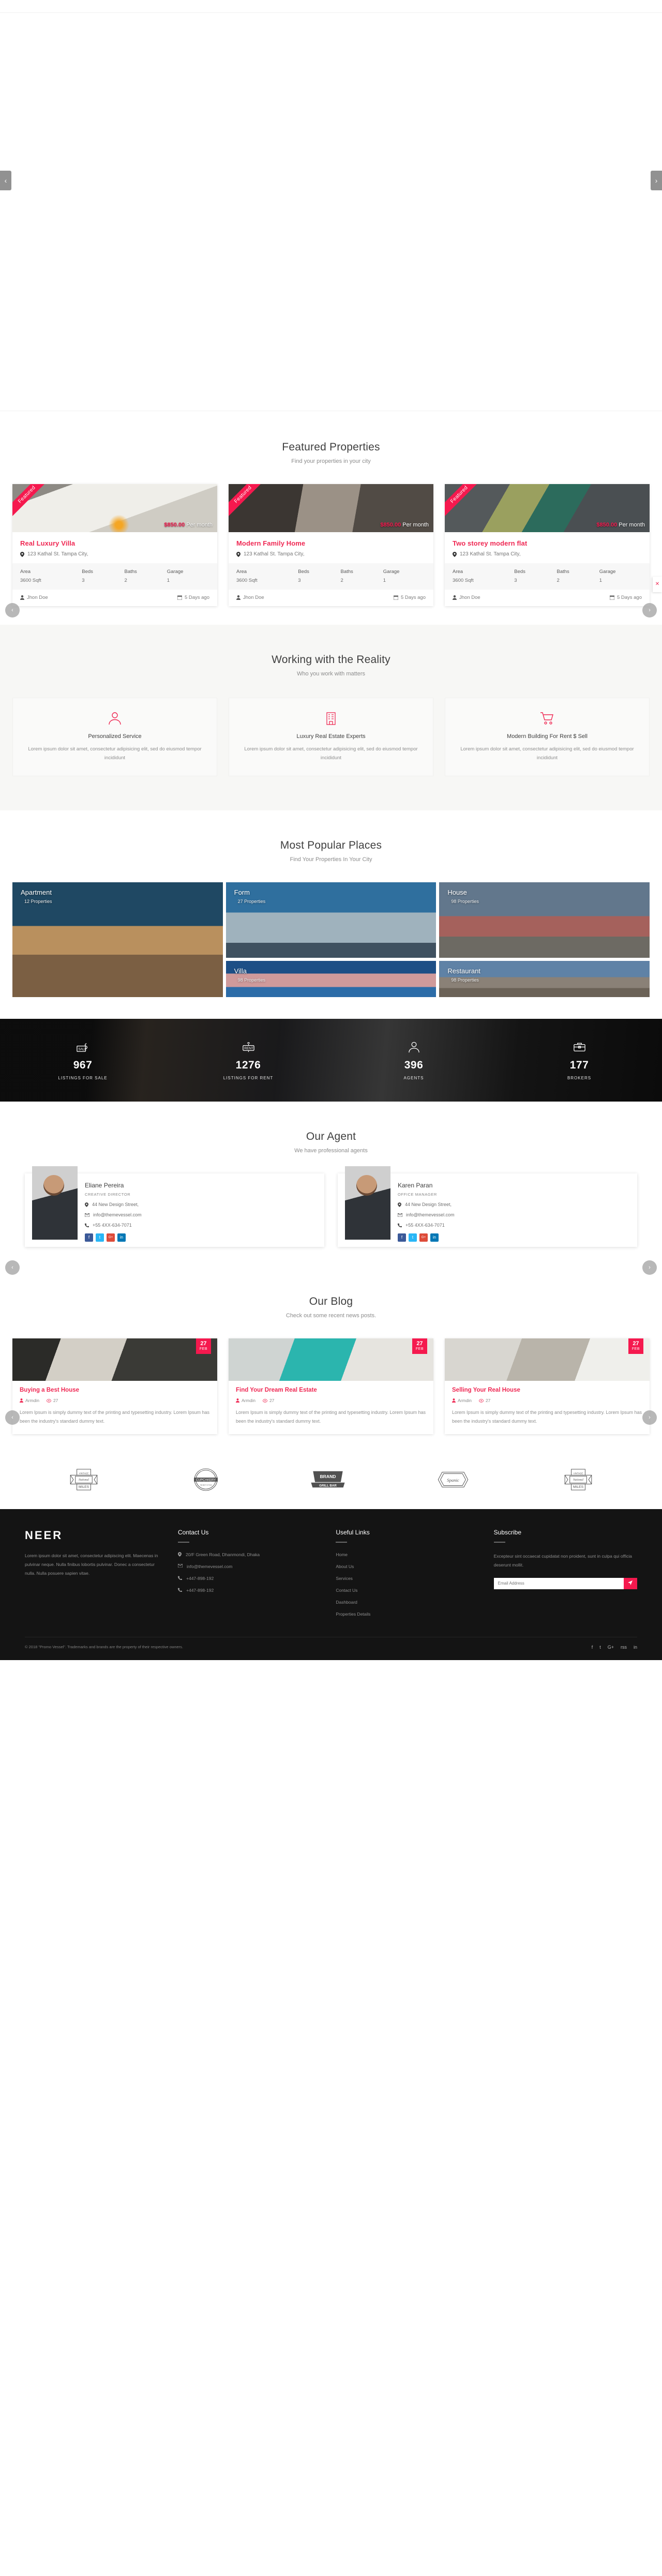  What do you see at coordinates (632, 525) in the screenshot?
I see `price-unit: Per month` at bounding box center [632, 525].